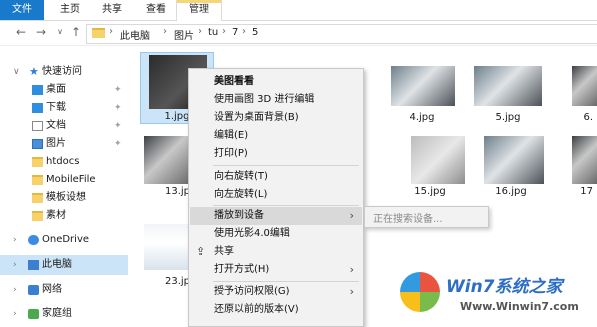 The image size is (597, 327). I want to click on share-icon: ⇪, so click(201, 251).